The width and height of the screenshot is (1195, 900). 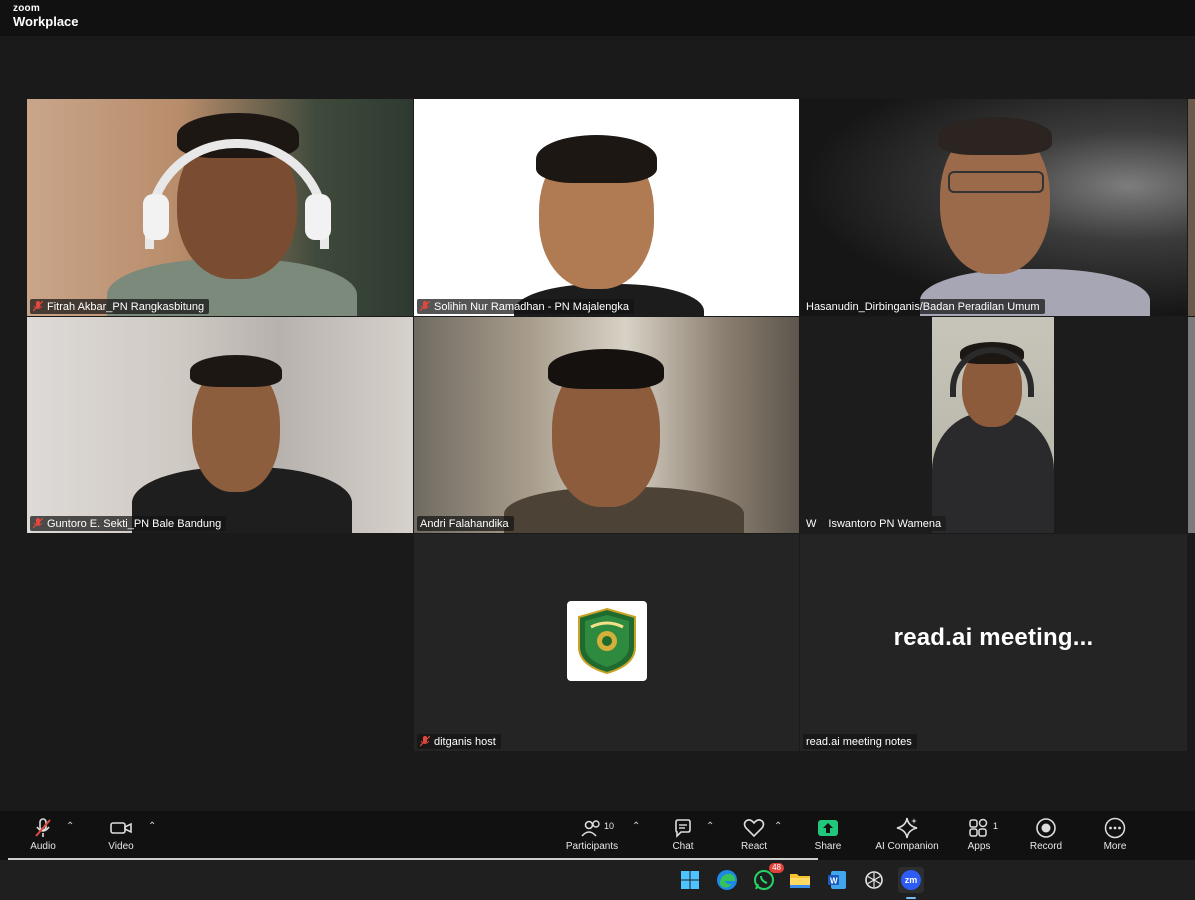 I want to click on video-camera-icon, so click(x=121, y=828).